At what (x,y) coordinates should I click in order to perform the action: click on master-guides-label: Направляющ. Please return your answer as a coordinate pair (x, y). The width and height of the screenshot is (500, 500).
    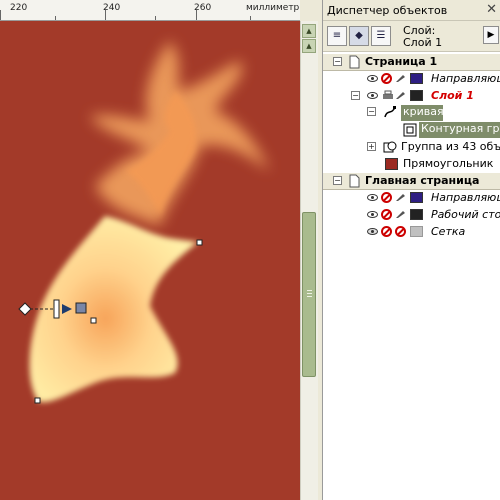
    Looking at the image, I should click on (465, 197).